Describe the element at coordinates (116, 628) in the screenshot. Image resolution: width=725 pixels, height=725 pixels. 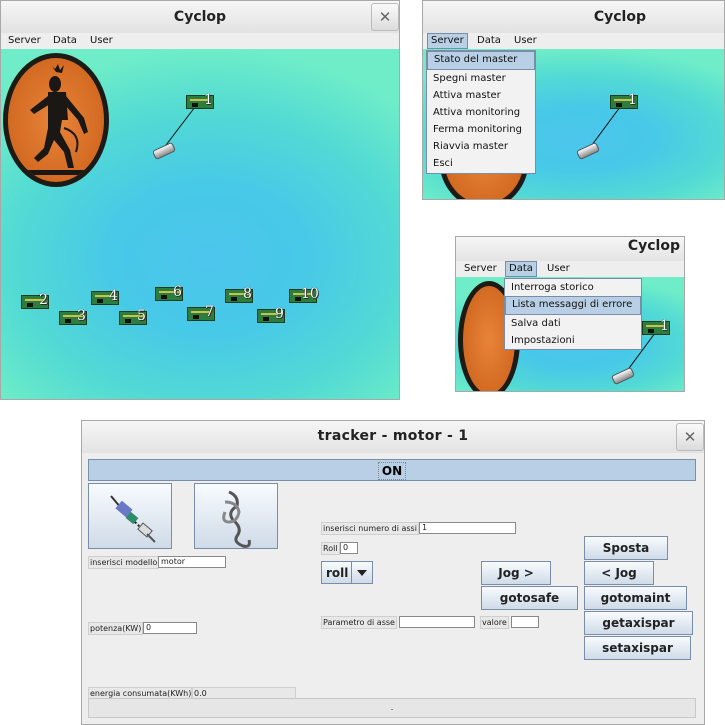
I see `power-label: potenza(KW)` at that location.